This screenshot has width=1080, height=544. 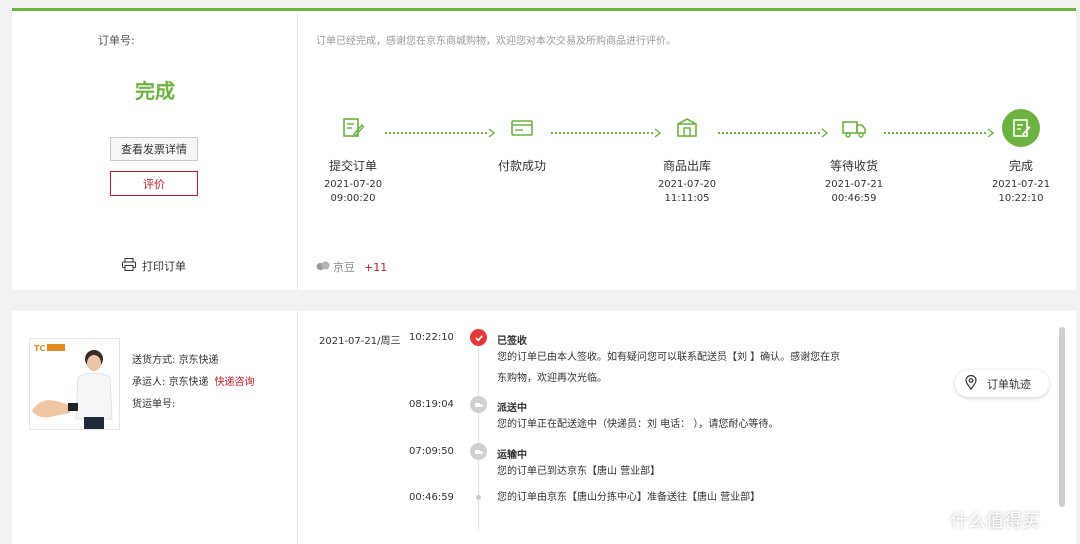 What do you see at coordinates (164, 266) in the screenshot?
I see `print-order-label: 打印订单` at bounding box center [164, 266].